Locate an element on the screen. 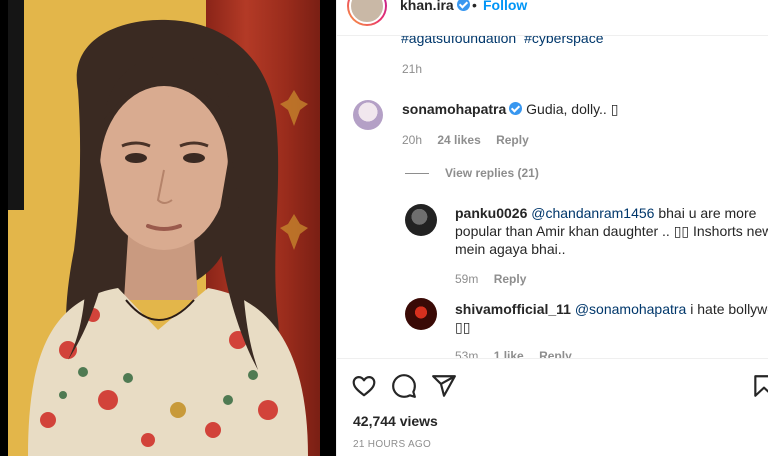 Image resolution: width=768 pixels, height=456 pixels. reply-time: 53m is located at coordinates (467, 353).